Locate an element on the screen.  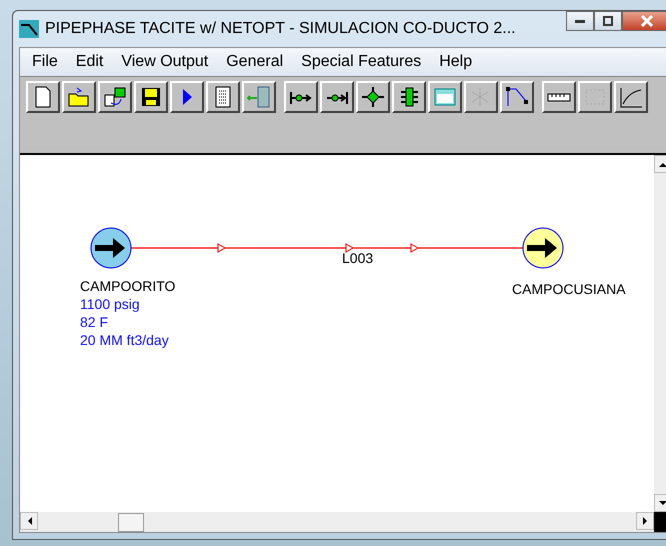
node-detail: 82 F is located at coordinates (95, 322).